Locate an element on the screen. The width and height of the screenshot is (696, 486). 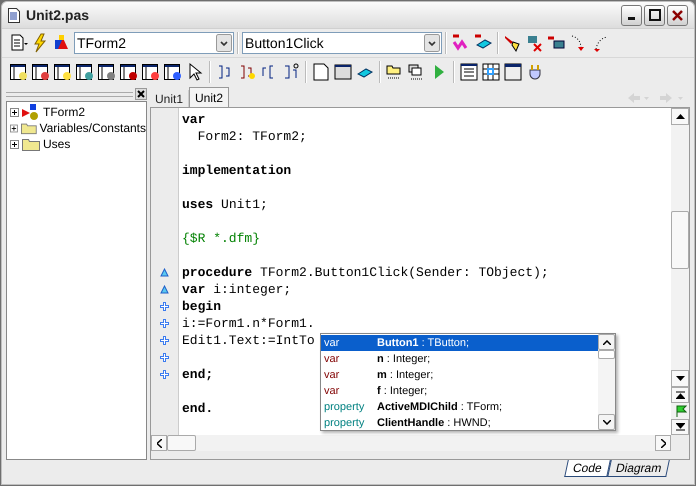
editor-tab: Unit2 is located at coordinates (209, 97).